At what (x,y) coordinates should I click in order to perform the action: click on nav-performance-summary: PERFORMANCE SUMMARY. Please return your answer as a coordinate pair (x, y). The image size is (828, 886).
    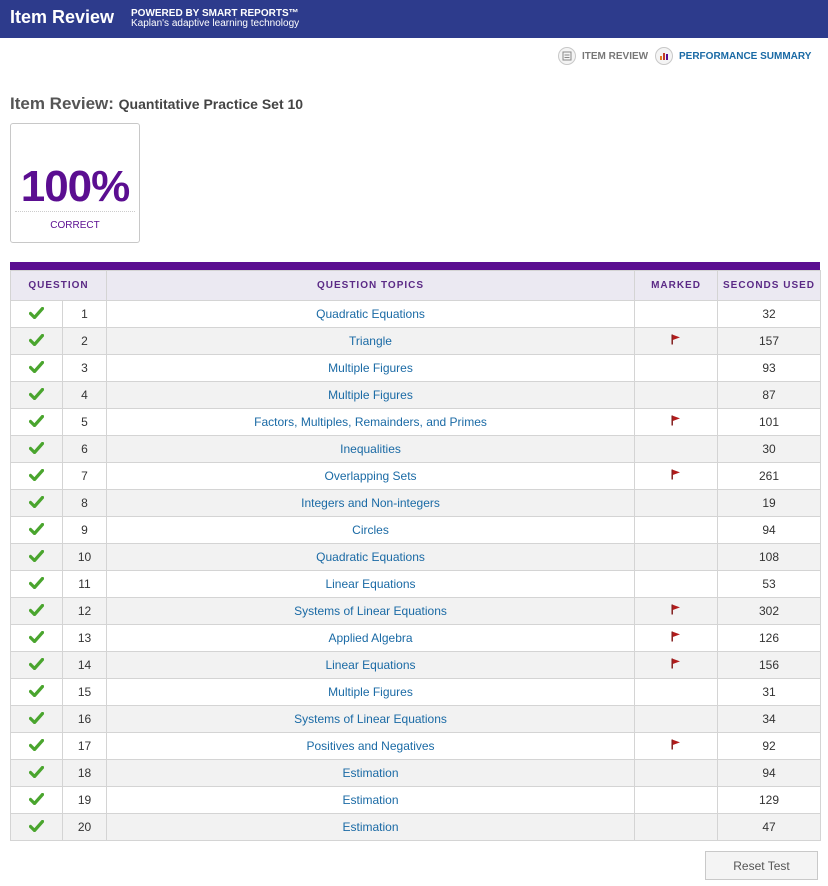
    Looking at the image, I should click on (733, 56).